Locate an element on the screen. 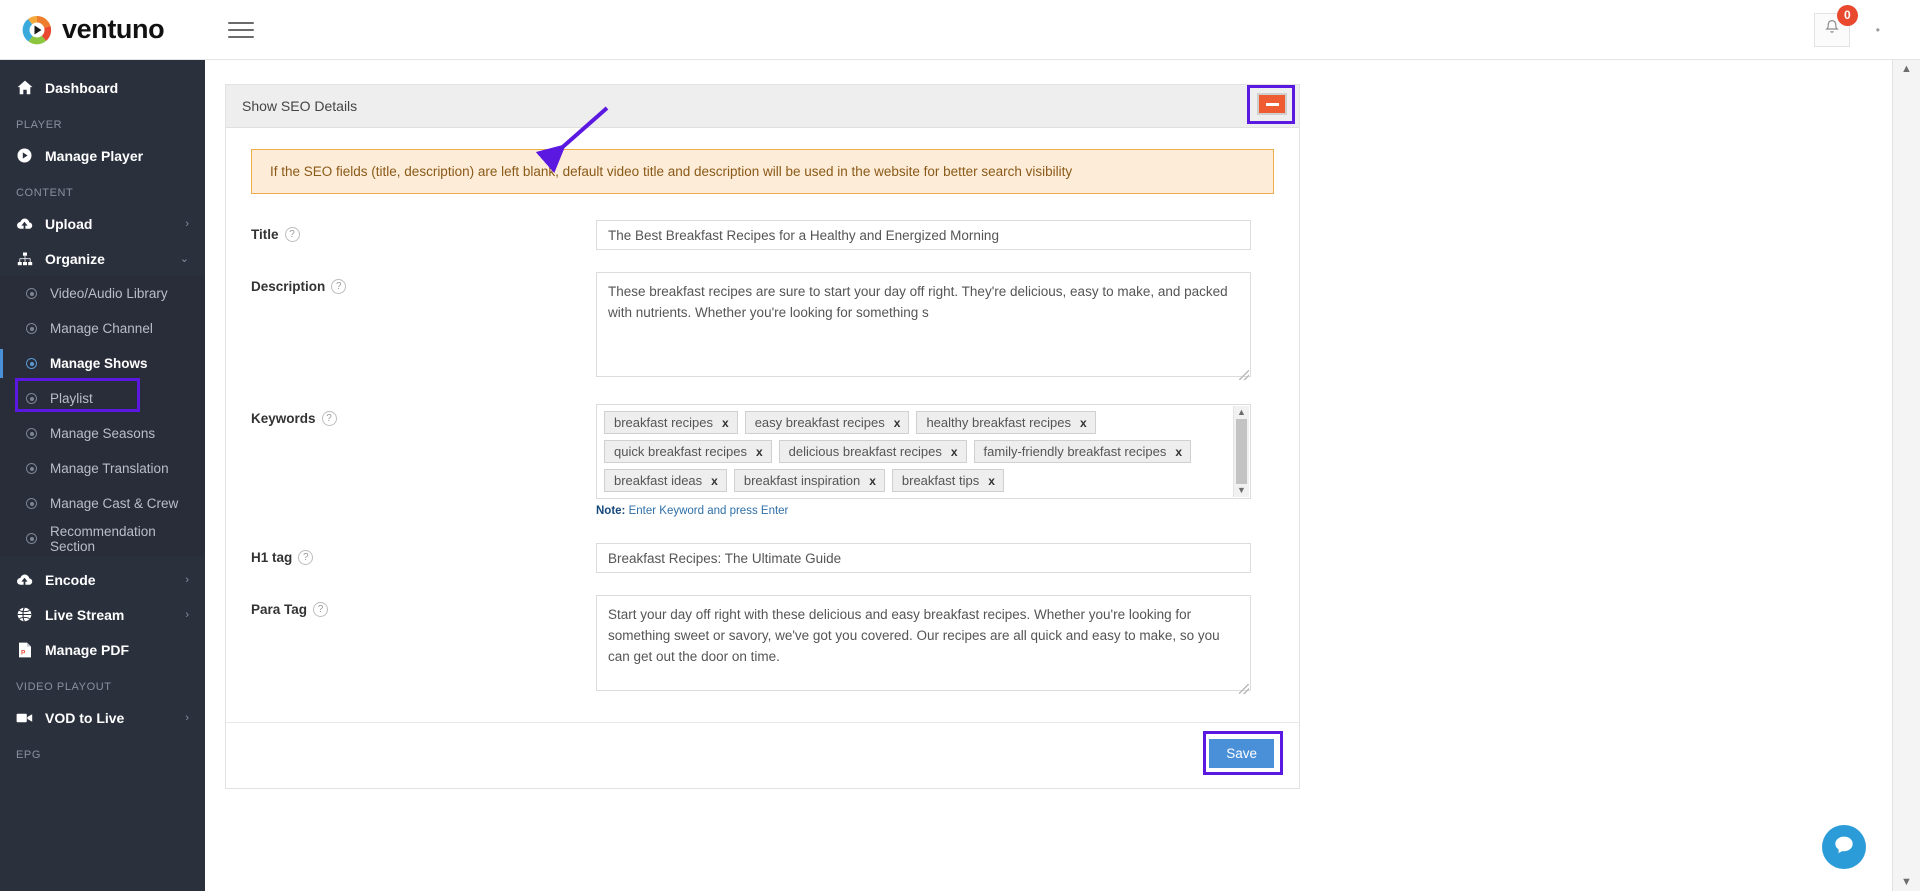 The image size is (1920, 891). sidebar-item-playlist: Playlist is located at coordinates (102, 398).